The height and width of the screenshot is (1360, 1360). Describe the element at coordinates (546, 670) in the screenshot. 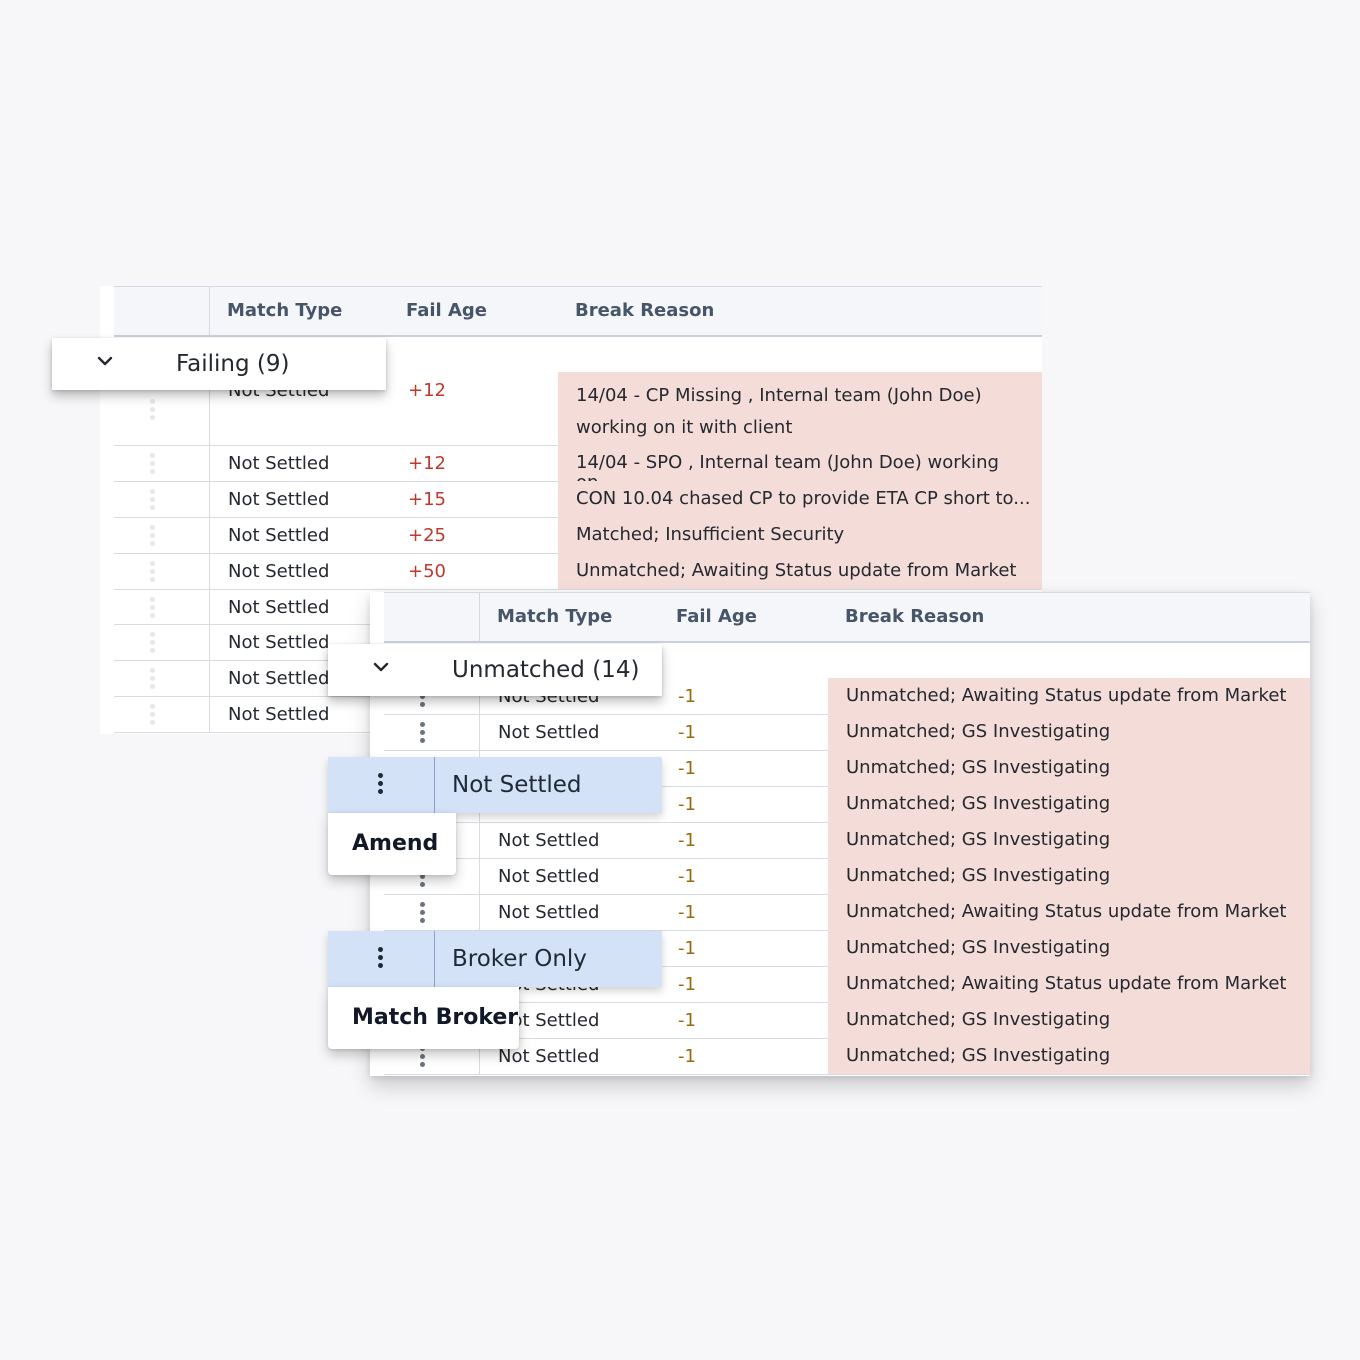

I see `group-label-unmatched: Unmatched (14)` at that location.